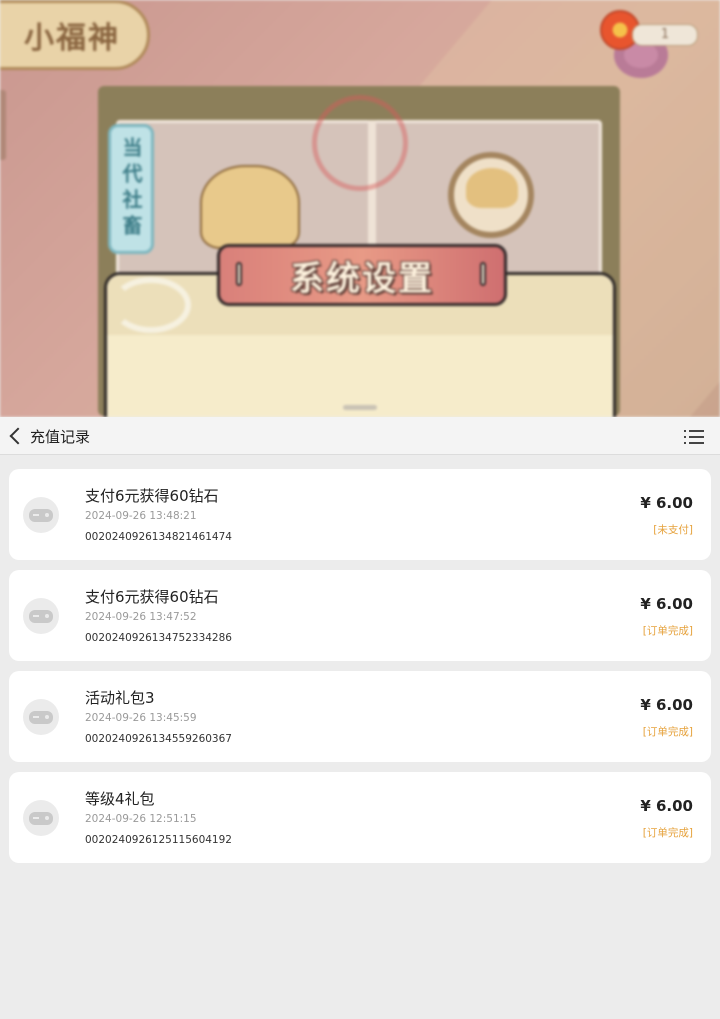 This screenshot has height=1019, width=720. Describe the element at coordinates (694, 437) in the screenshot. I see `list-icon` at that location.